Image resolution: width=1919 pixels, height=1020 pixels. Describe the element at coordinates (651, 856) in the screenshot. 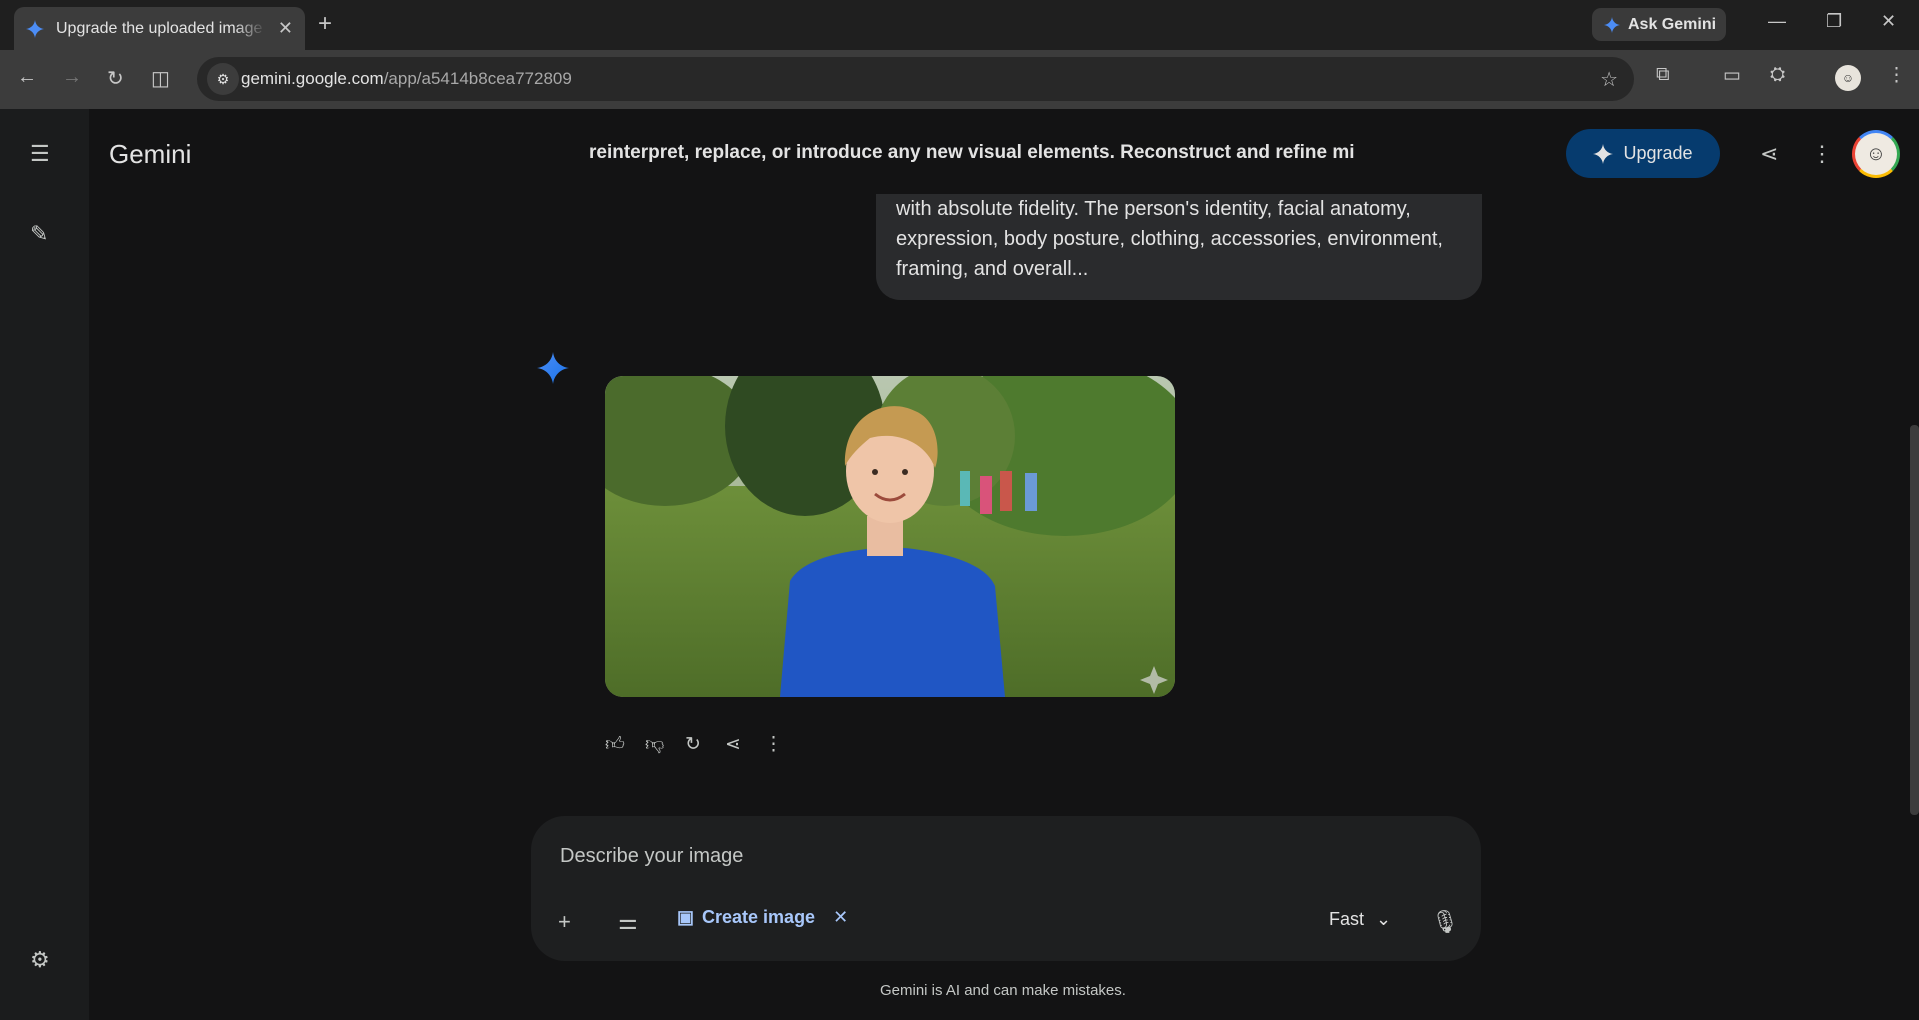

I see `prompt-input: Describe your image` at that location.